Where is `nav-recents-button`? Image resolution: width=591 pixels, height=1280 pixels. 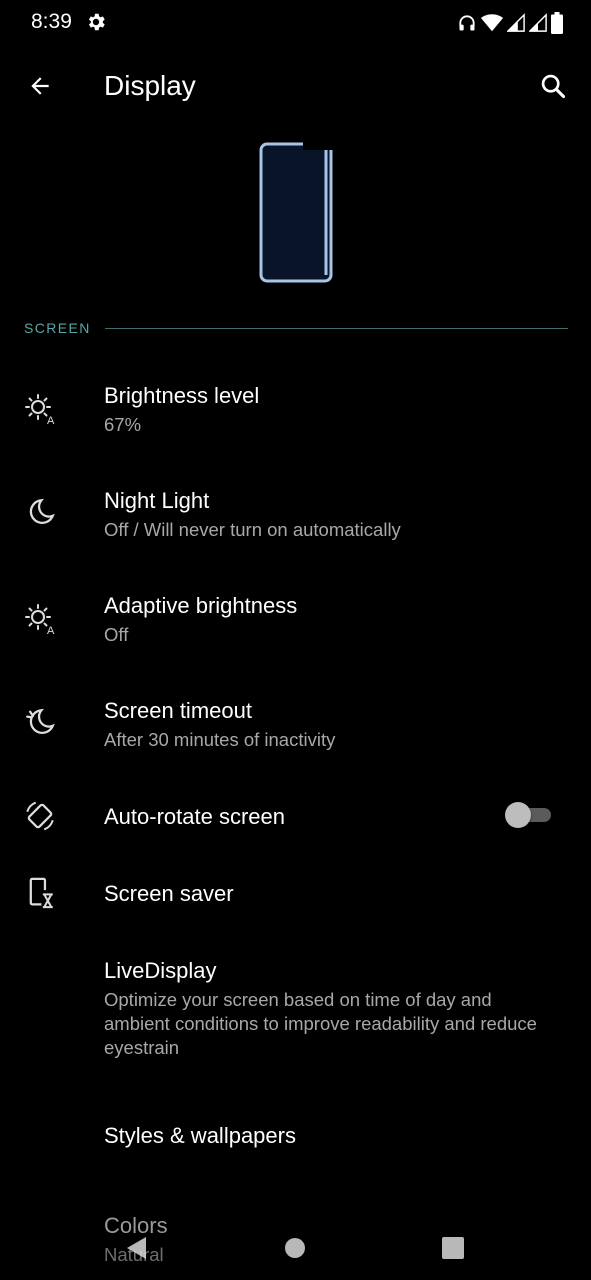
nav-recents-button is located at coordinates (453, 1250).